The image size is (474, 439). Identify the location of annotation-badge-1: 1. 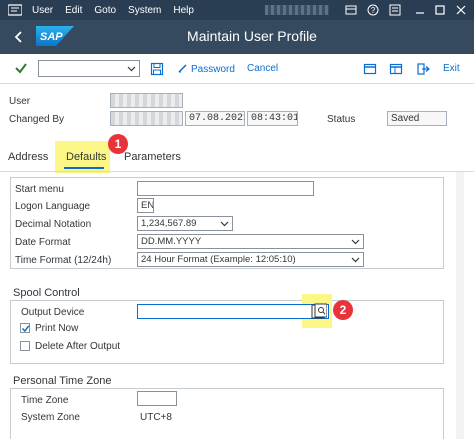
(118, 144).